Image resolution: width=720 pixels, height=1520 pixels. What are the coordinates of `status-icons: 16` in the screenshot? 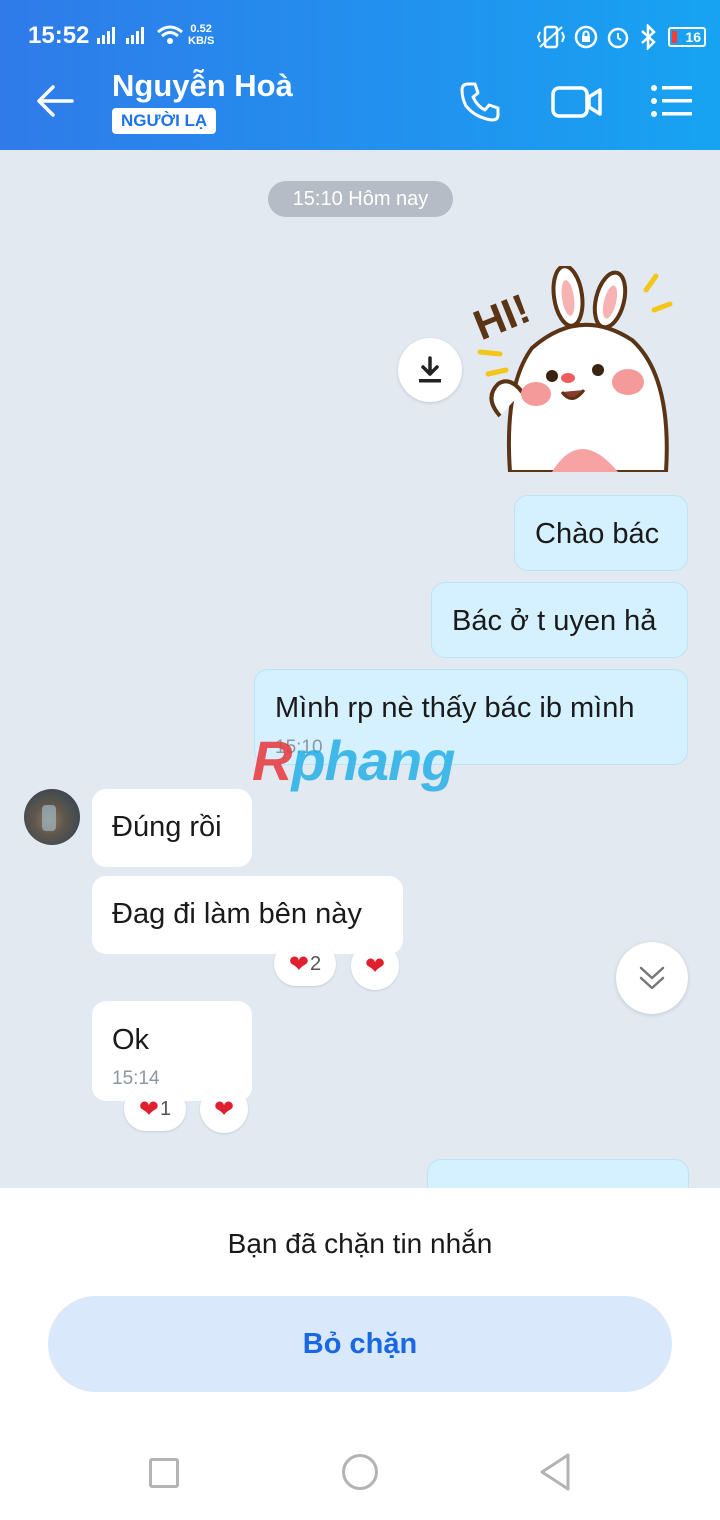 It's located at (621, 37).